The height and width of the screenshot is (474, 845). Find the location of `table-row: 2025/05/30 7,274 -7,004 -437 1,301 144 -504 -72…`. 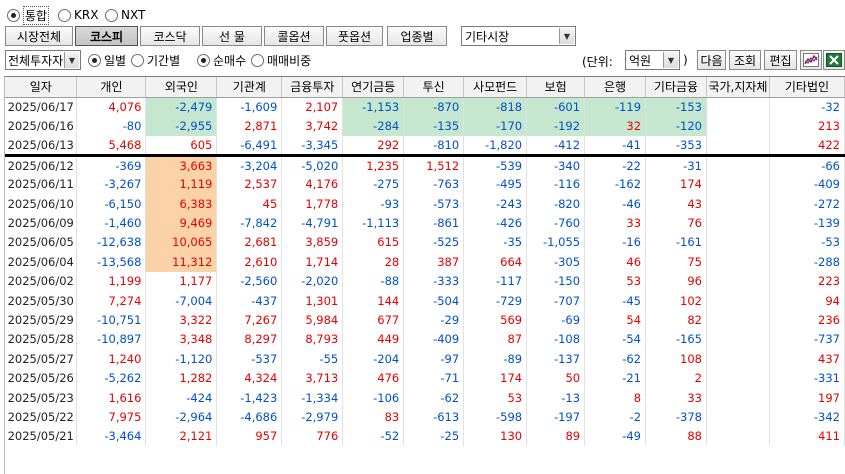

table-row: 2025/05/30 7,274 -7,004 -437 1,301 144 -504 -72… is located at coordinates (425, 300).